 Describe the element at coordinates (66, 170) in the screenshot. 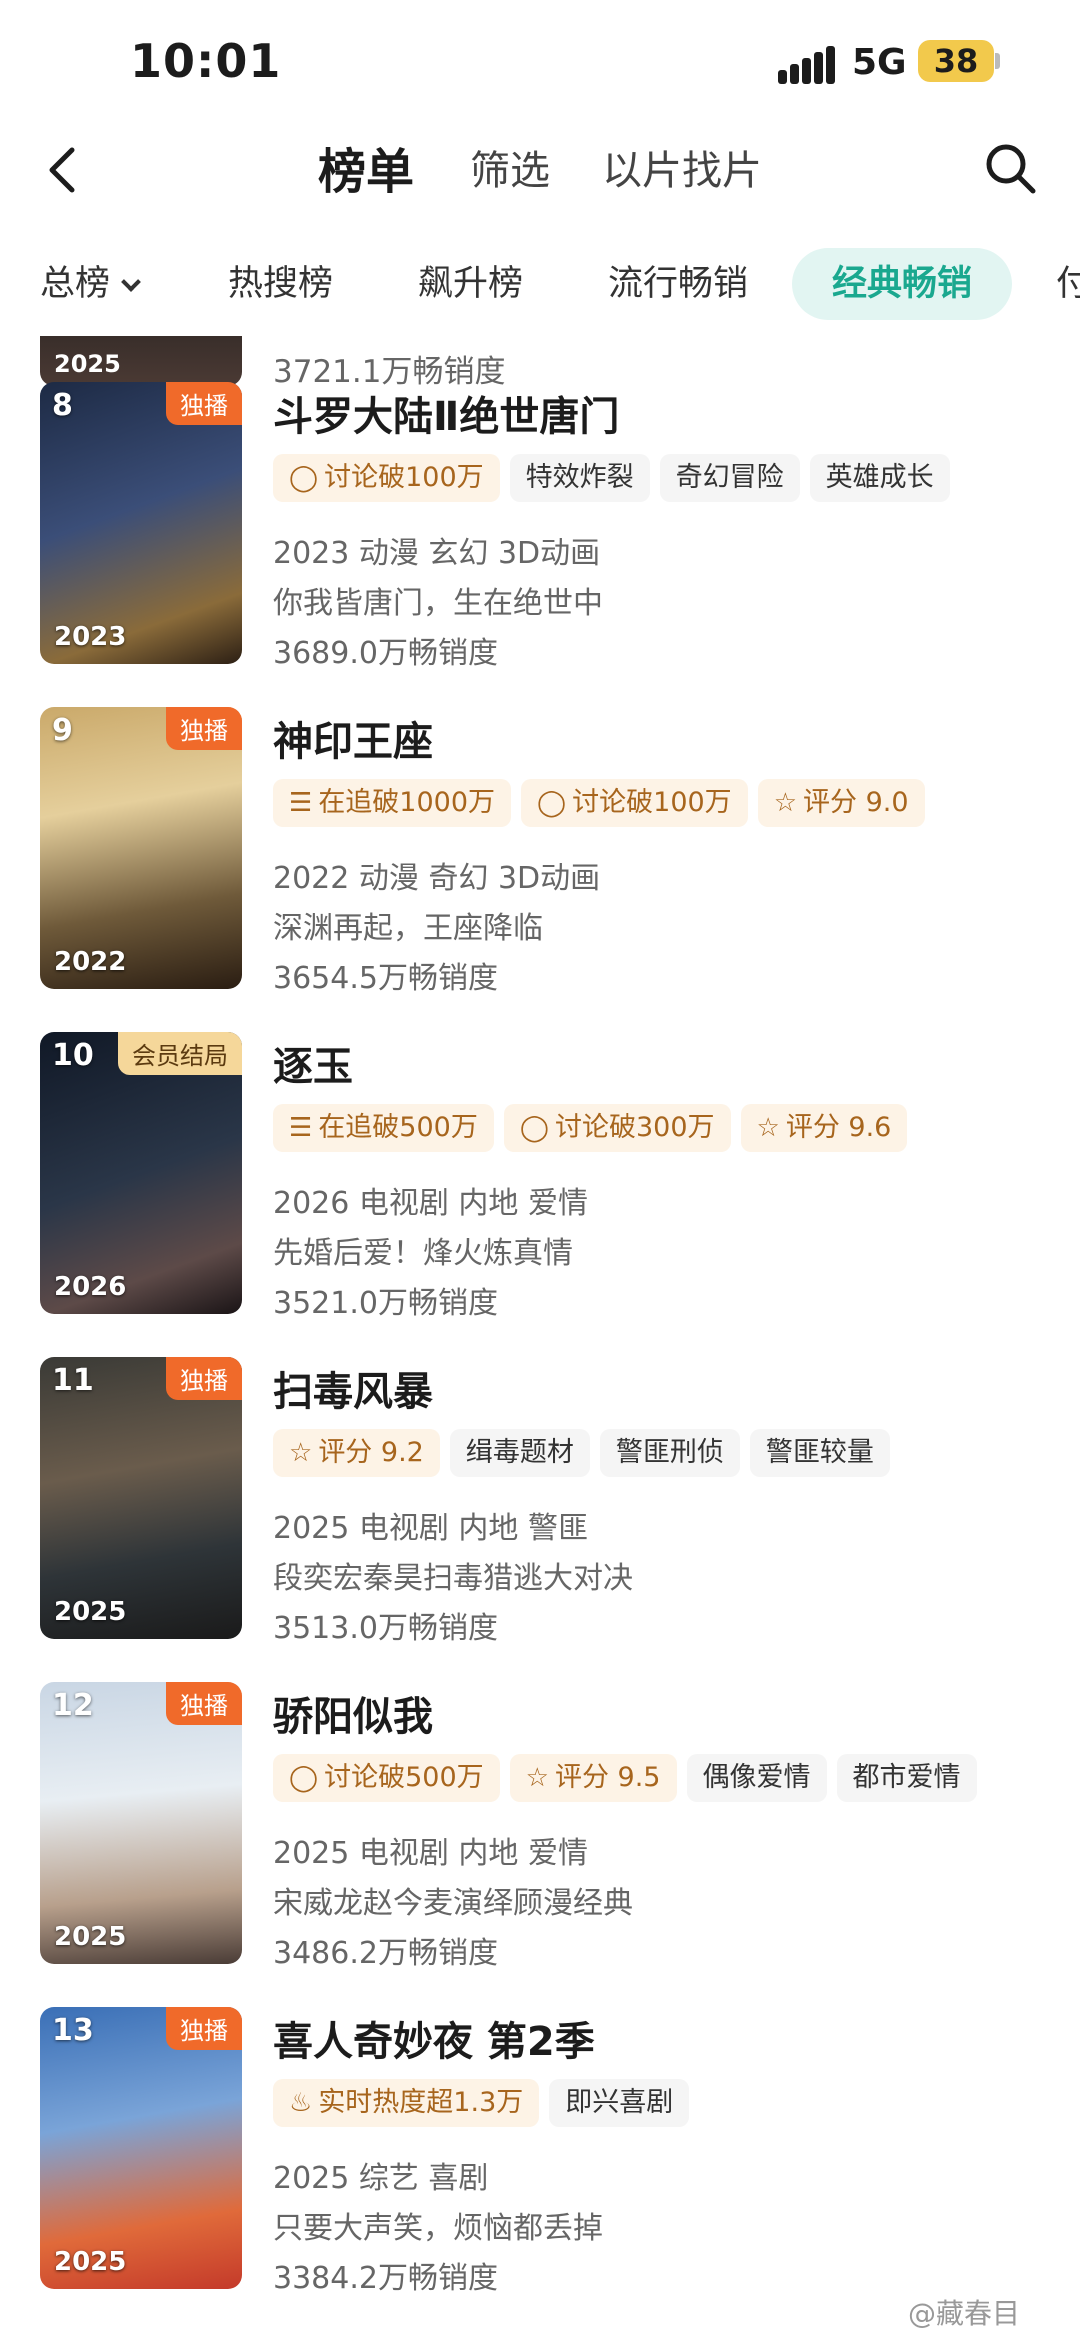

I see `back-icon` at that location.